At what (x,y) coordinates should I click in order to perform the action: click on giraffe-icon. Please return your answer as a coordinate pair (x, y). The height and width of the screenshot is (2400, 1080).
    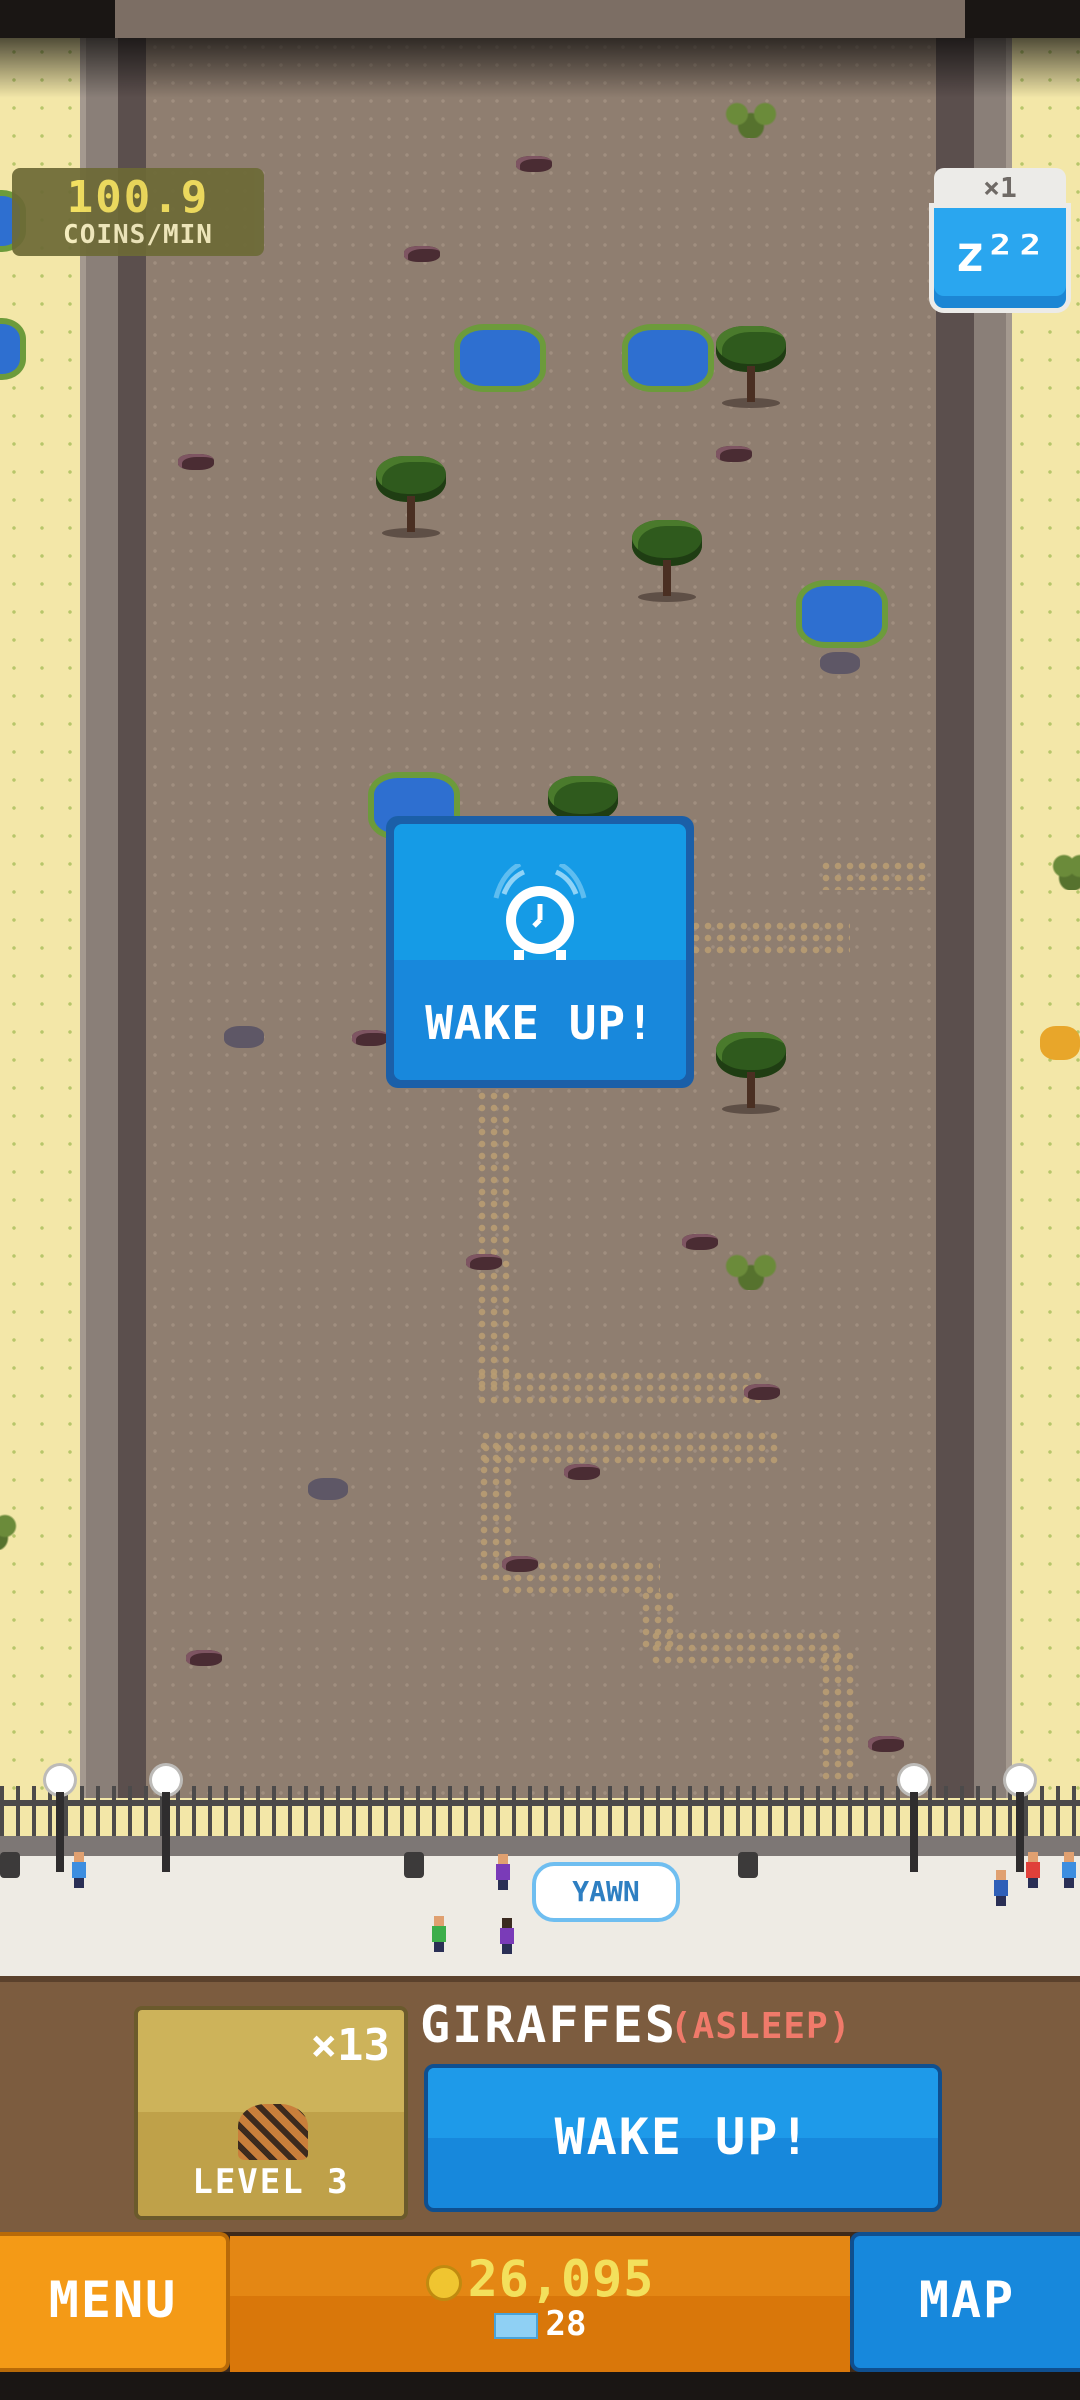
    Looking at the image, I should click on (273, 2132).